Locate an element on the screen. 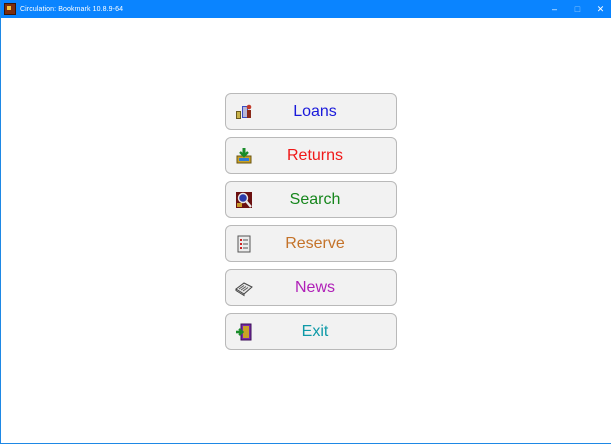 The height and width of the screenshot is (444, 611). reserve-icon is located at coordinates (244, 244).